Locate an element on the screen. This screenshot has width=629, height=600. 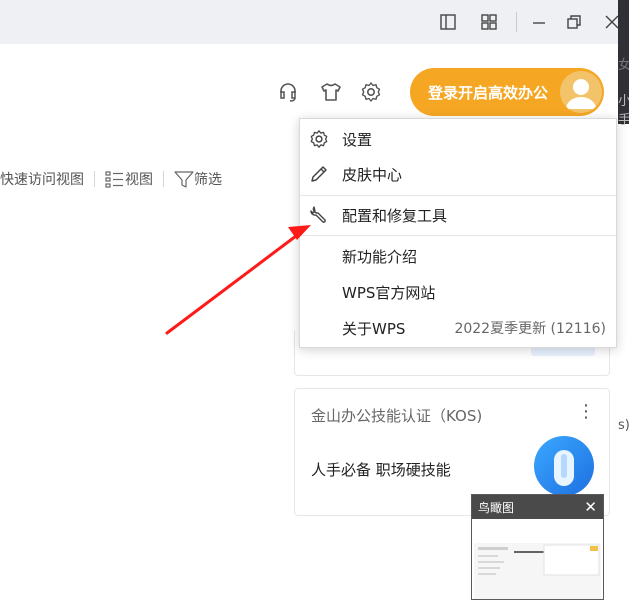
bird-view-header: 鸟瞰图 is located at coordinates (537, 507).